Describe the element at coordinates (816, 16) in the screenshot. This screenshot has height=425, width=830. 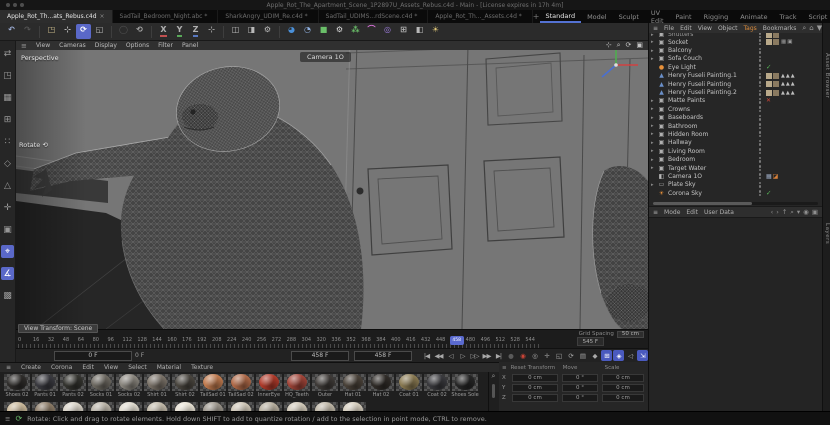
I see `layout-tab: Script` at that location.